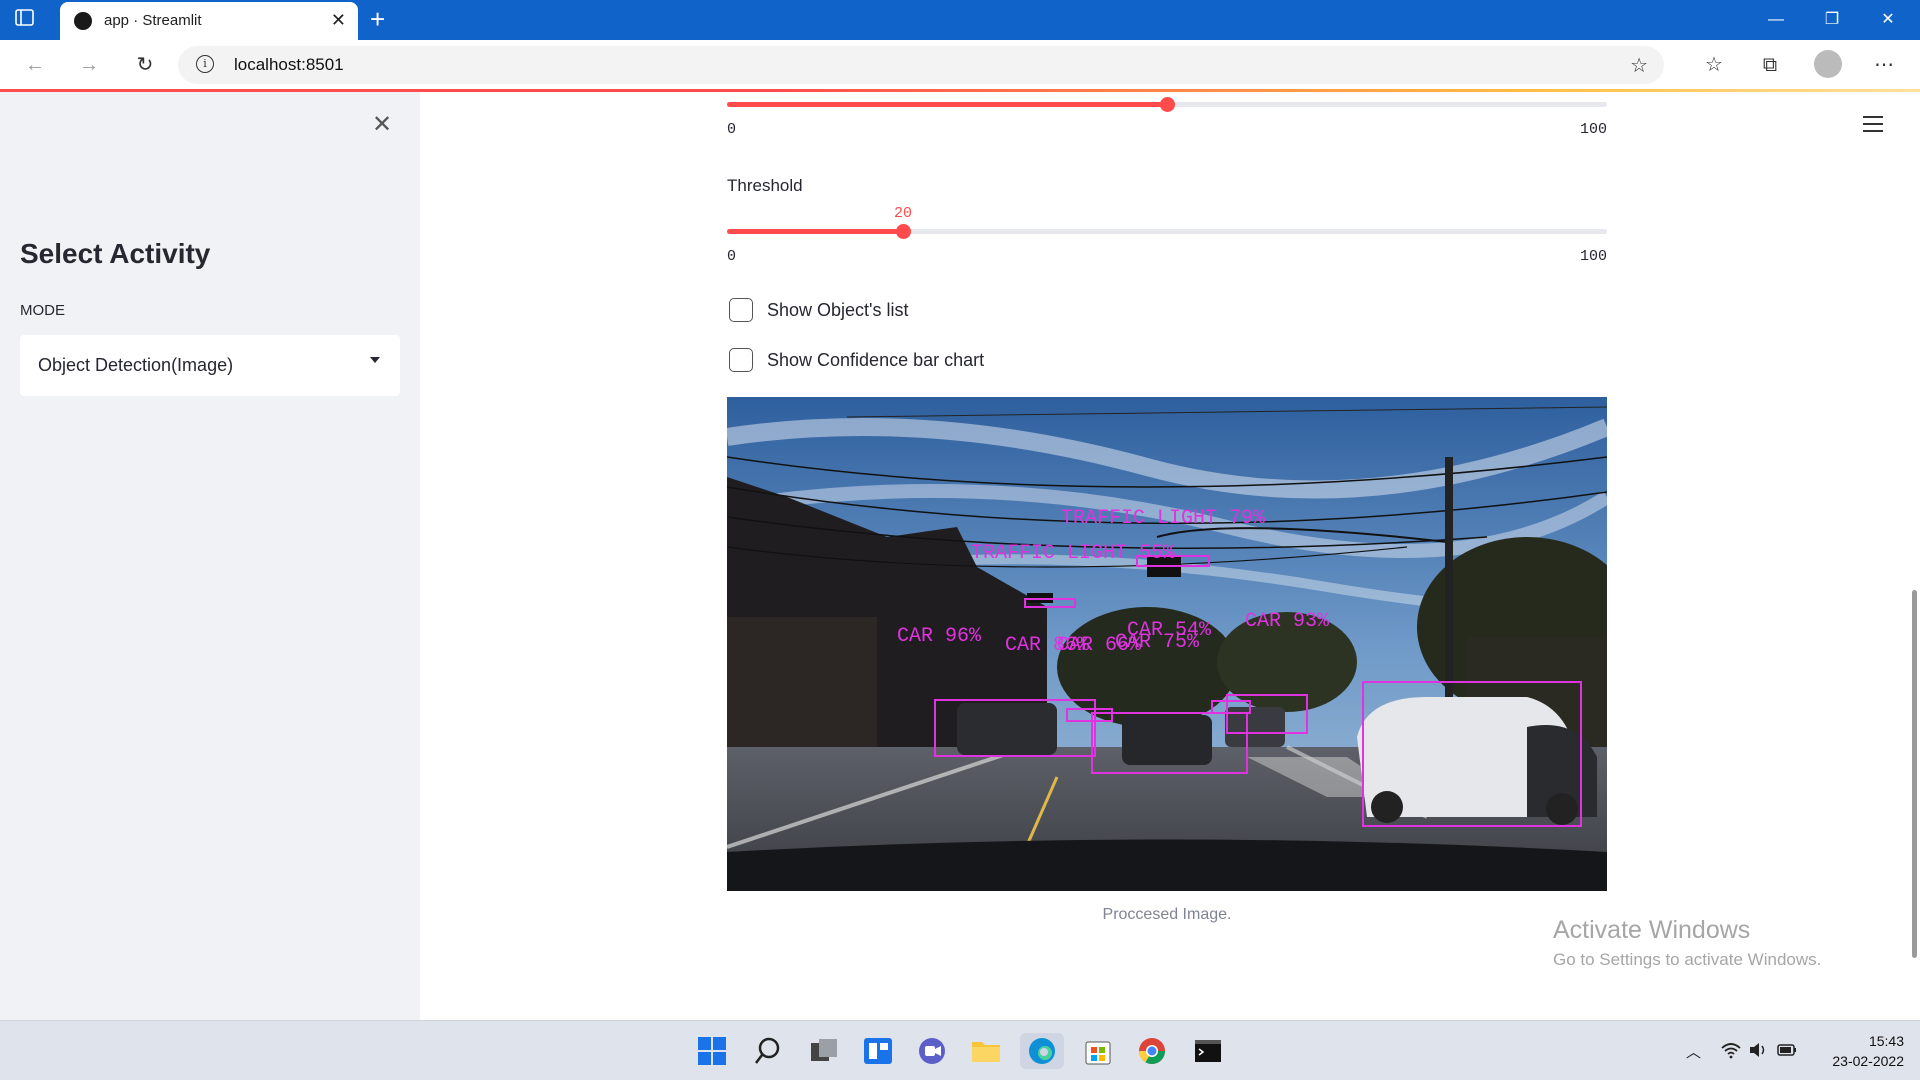 The height and width of the screenshot is (1080, 1920). I want to click on mode-select-value: Object Detection(Image), so click(136, 365).